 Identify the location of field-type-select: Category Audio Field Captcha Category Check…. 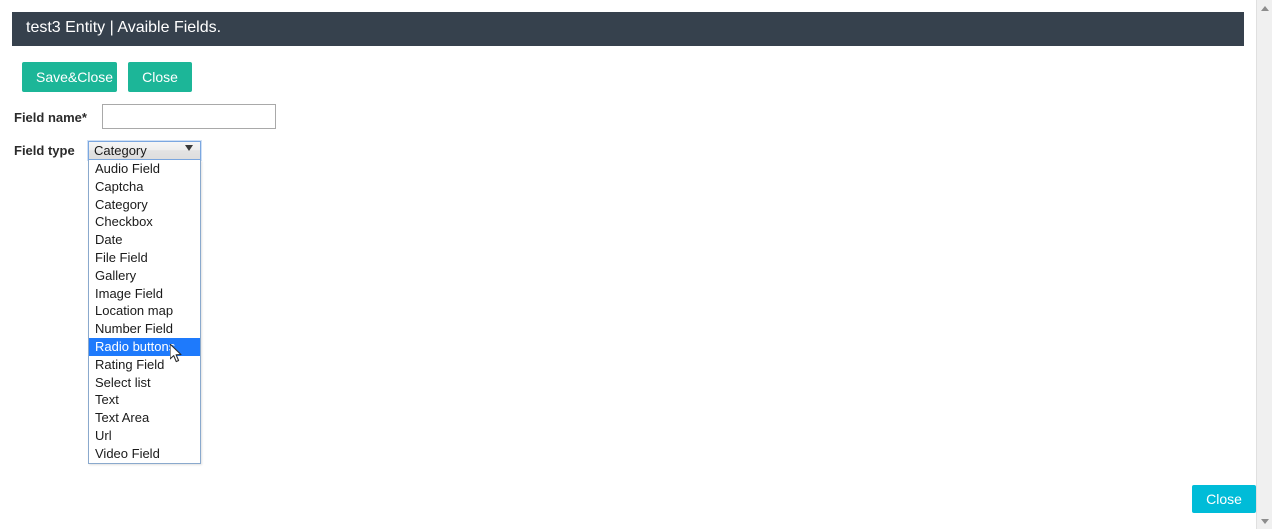
(144, 302).